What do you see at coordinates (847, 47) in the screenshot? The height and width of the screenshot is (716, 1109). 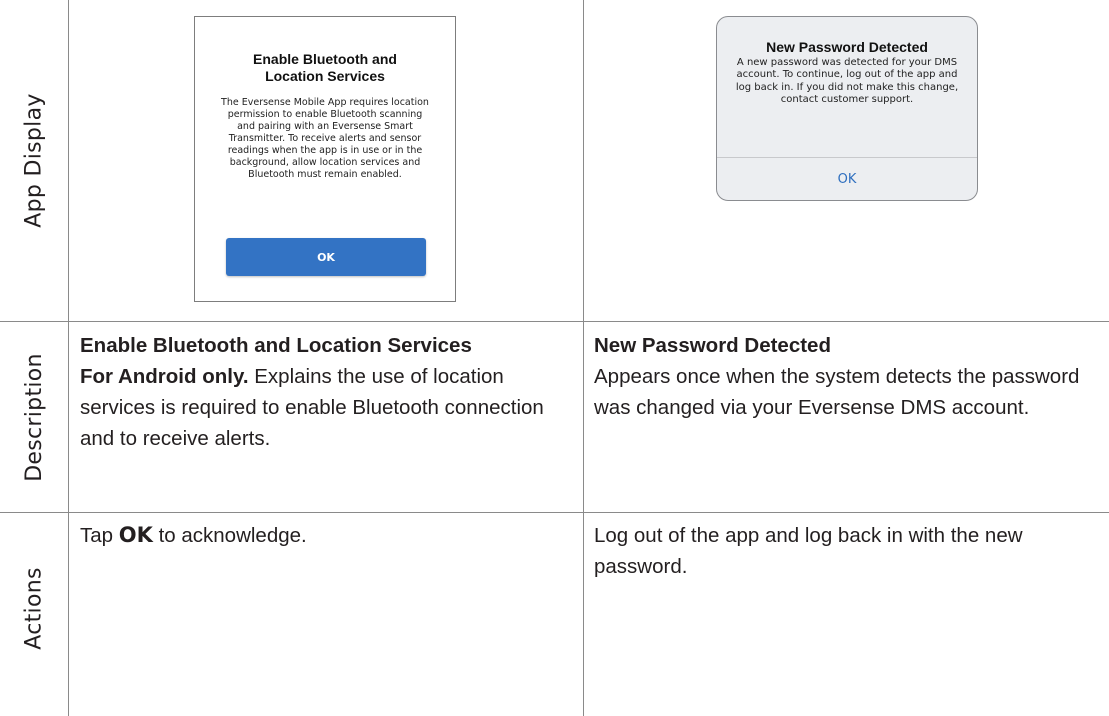 I see `ios-dialog-title: New Password Detected` at bounding box center [847, 47].